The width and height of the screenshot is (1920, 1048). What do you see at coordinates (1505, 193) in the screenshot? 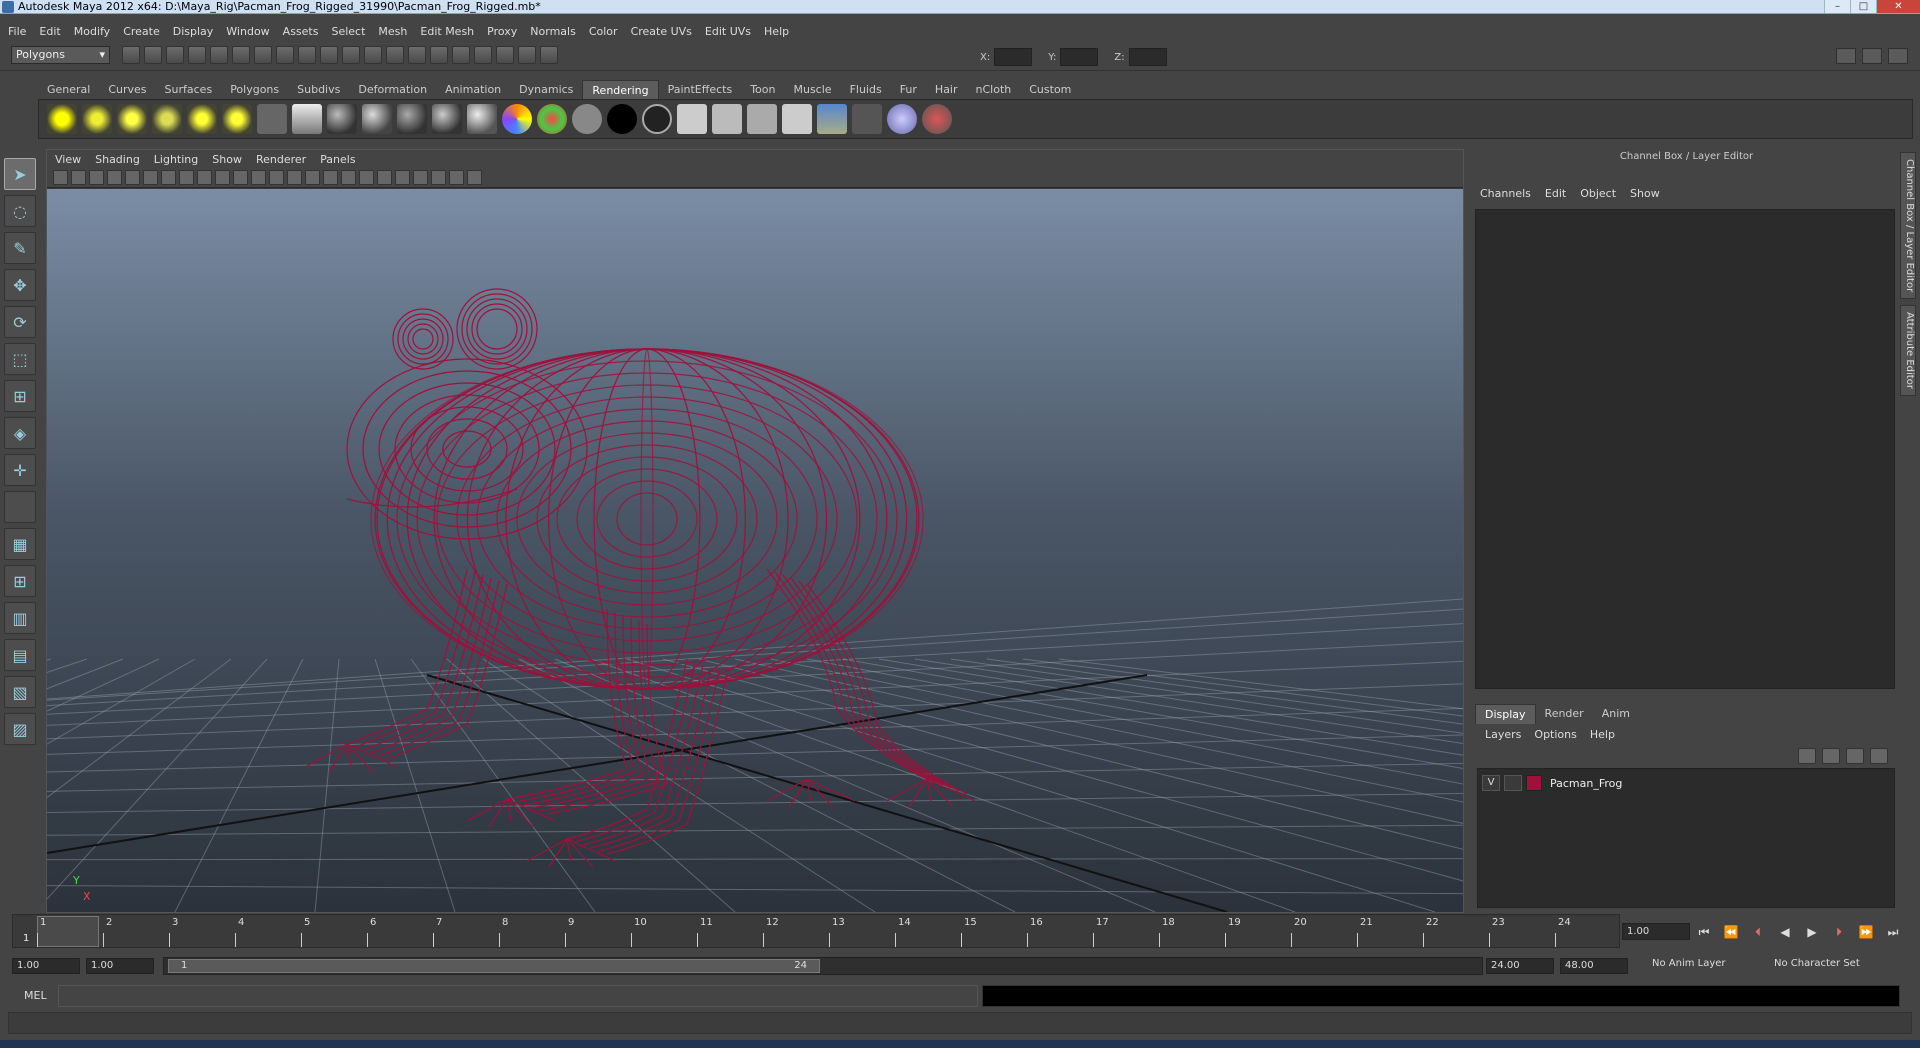
I see `cb-menu-channels: Channels` at bounding box center [1505, 193].